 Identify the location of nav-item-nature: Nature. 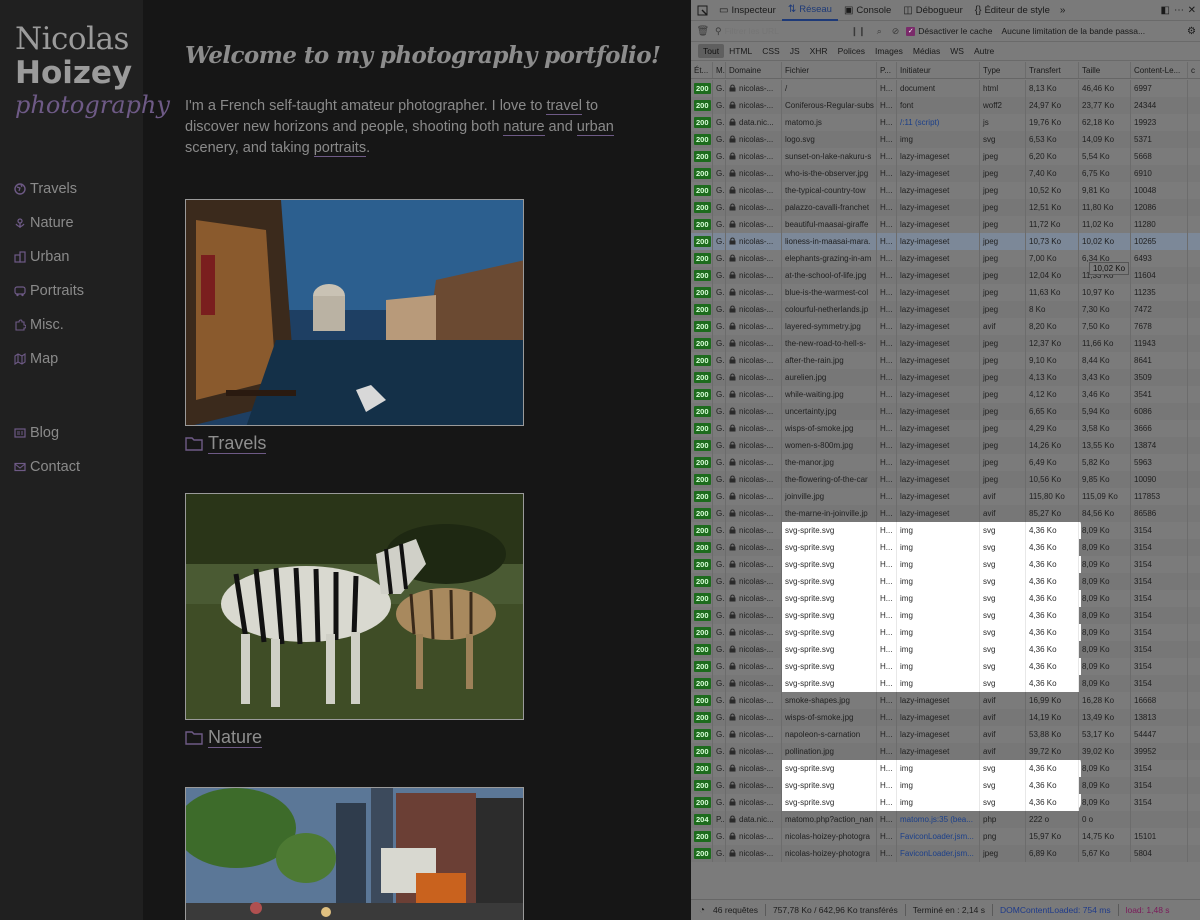
(76, 223).